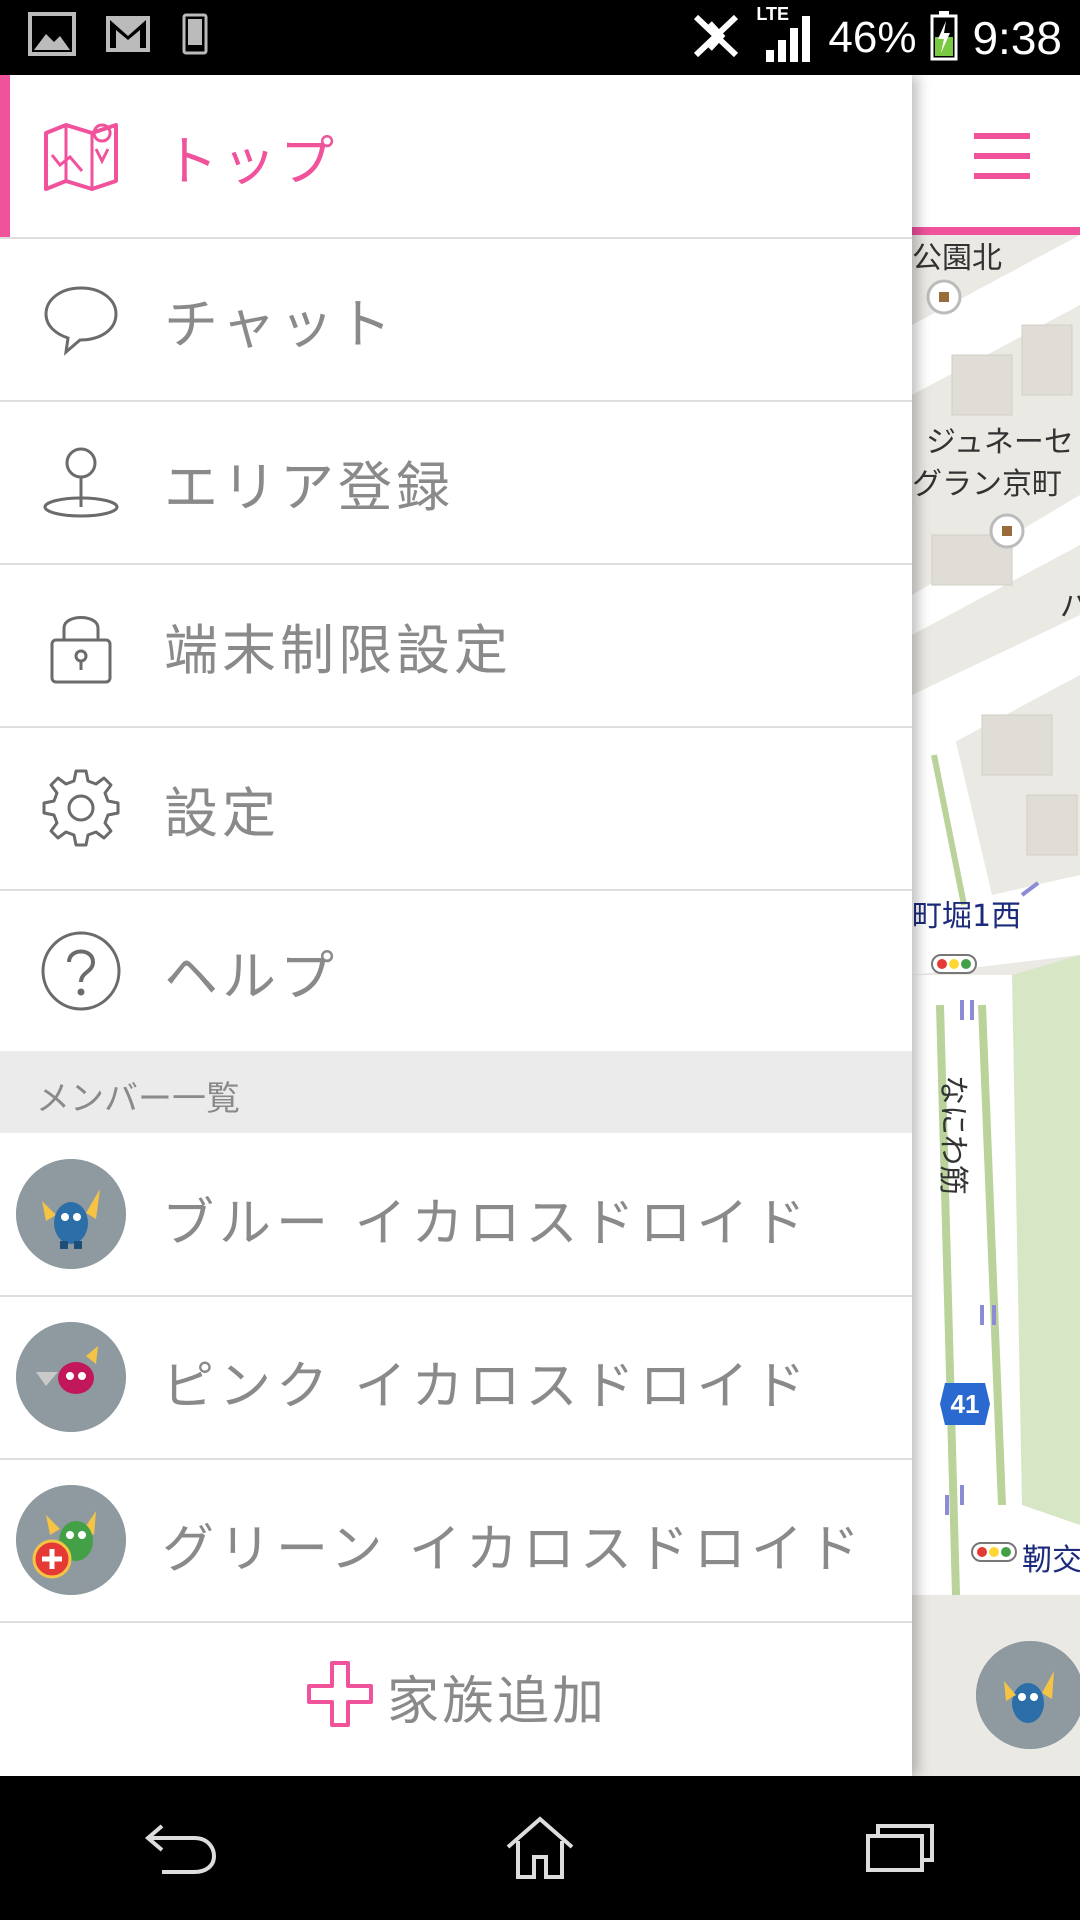  What do you see at coordinates (456, 157) in the screenshot?
I see `menu-item-top: トップ` at bounding box center [456, 157].